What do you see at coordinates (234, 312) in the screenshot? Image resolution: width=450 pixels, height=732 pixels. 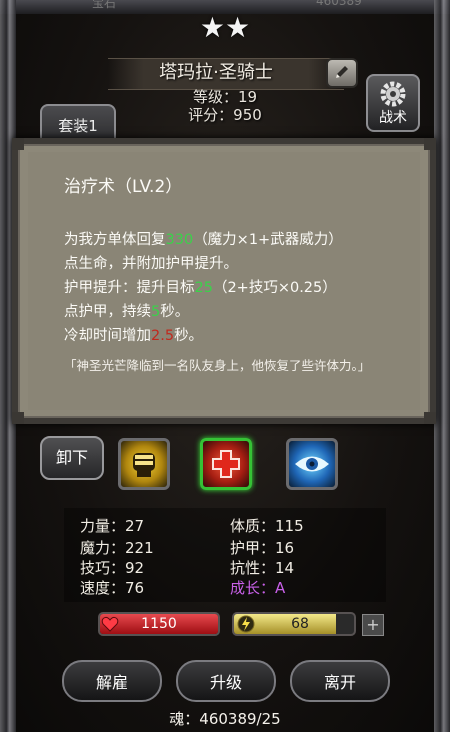 I see `desc-line-4: 点护甲，持续5秒。` at bounding box center [234, 312].